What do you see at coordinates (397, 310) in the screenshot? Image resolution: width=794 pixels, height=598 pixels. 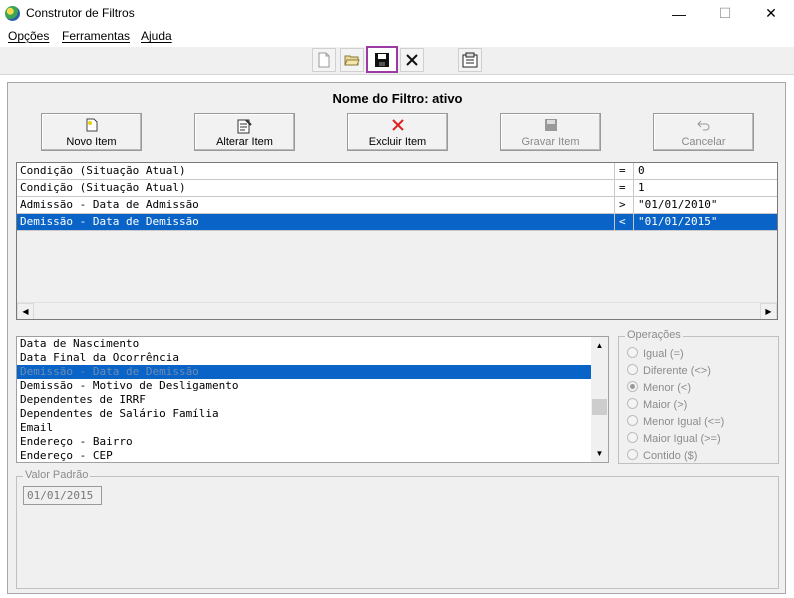 I see `horizontal-scrollbar: ◀ ▶` at bounding box center [397, 310].